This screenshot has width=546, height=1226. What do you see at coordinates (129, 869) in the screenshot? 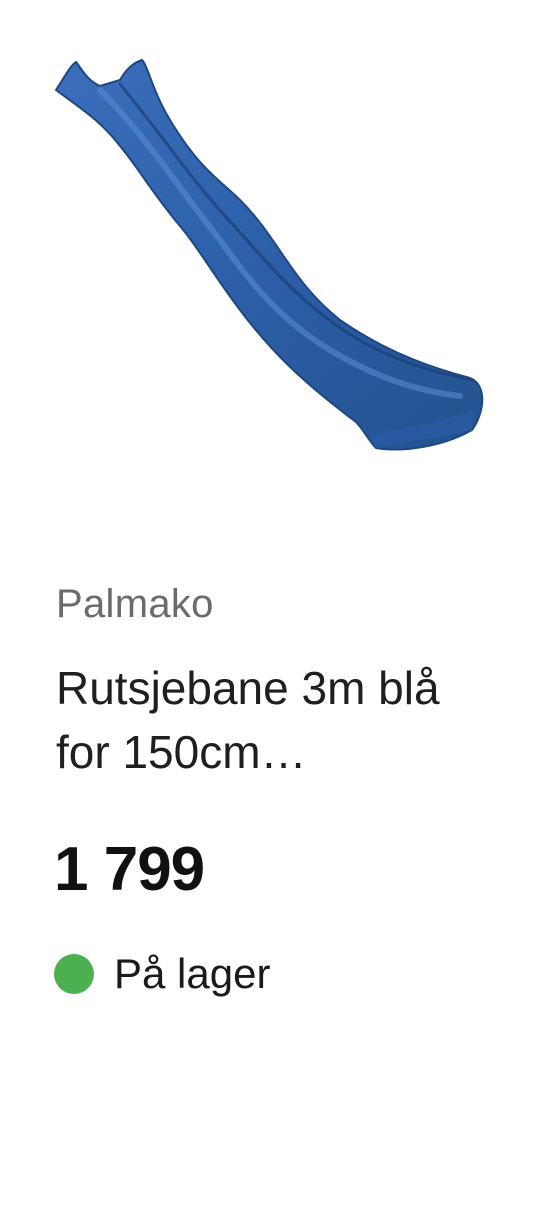
I see `product-price: 1 799` at bounding box center [129, 869].